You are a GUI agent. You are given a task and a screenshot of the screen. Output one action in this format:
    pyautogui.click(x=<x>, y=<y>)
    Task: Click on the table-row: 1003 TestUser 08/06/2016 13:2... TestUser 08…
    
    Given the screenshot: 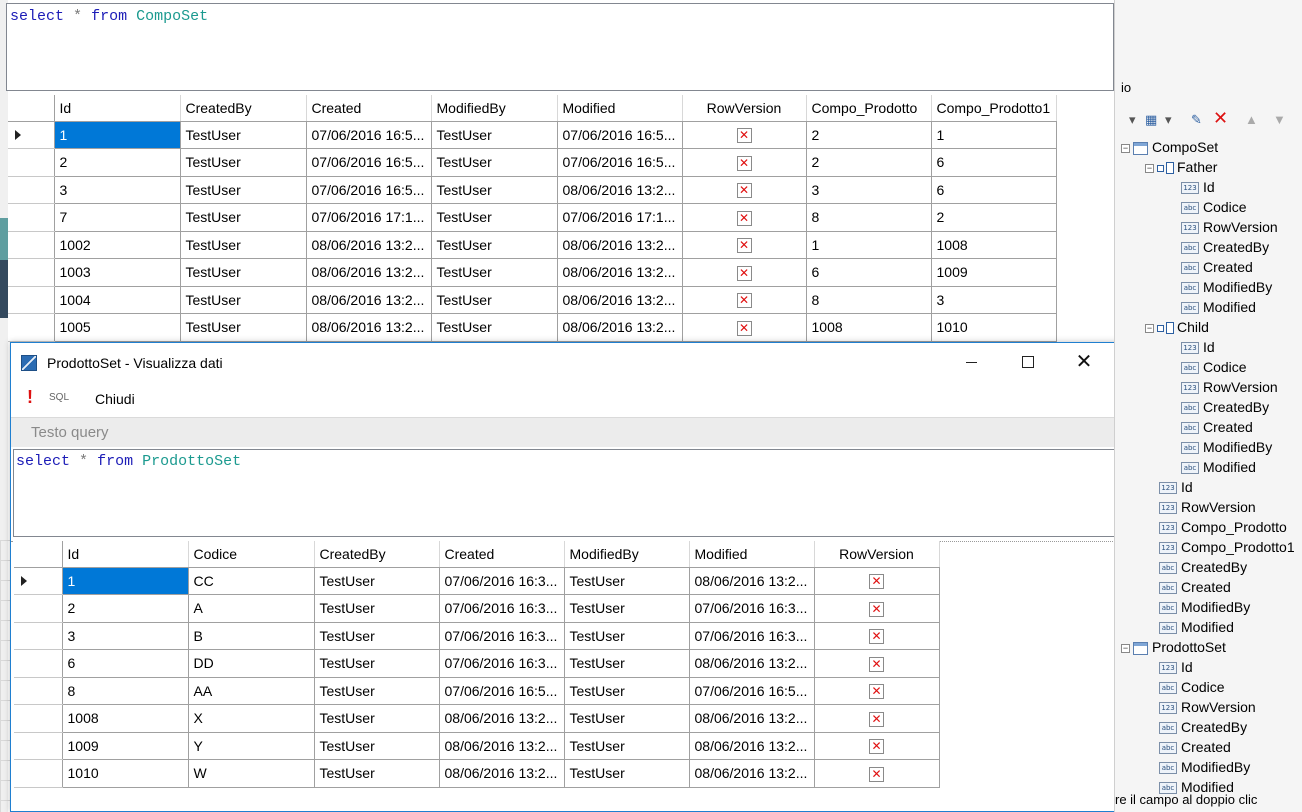 What is the action you would take?
    pyautogui.click(x=532, y=272)
    